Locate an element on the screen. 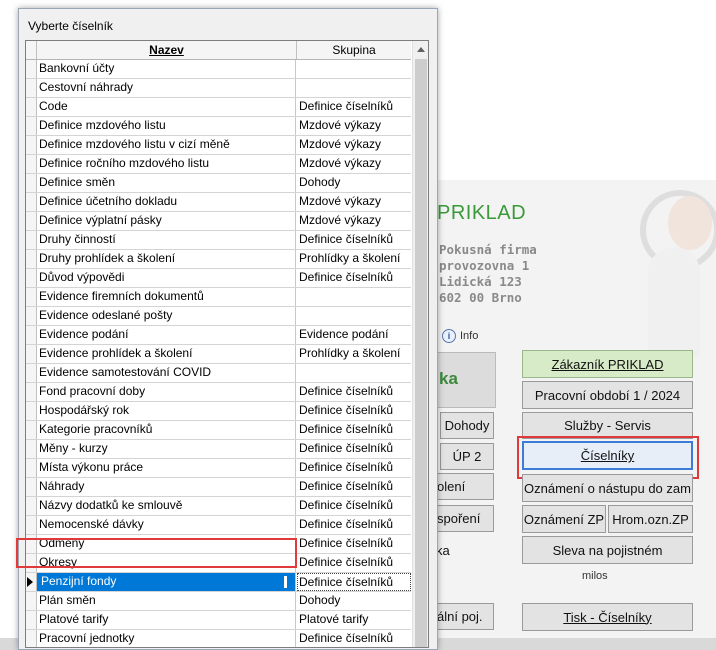 The width and height of the screenshot is (716, 650). cell-nazev: Měny - kurzy is located at coordinates (167, 449).